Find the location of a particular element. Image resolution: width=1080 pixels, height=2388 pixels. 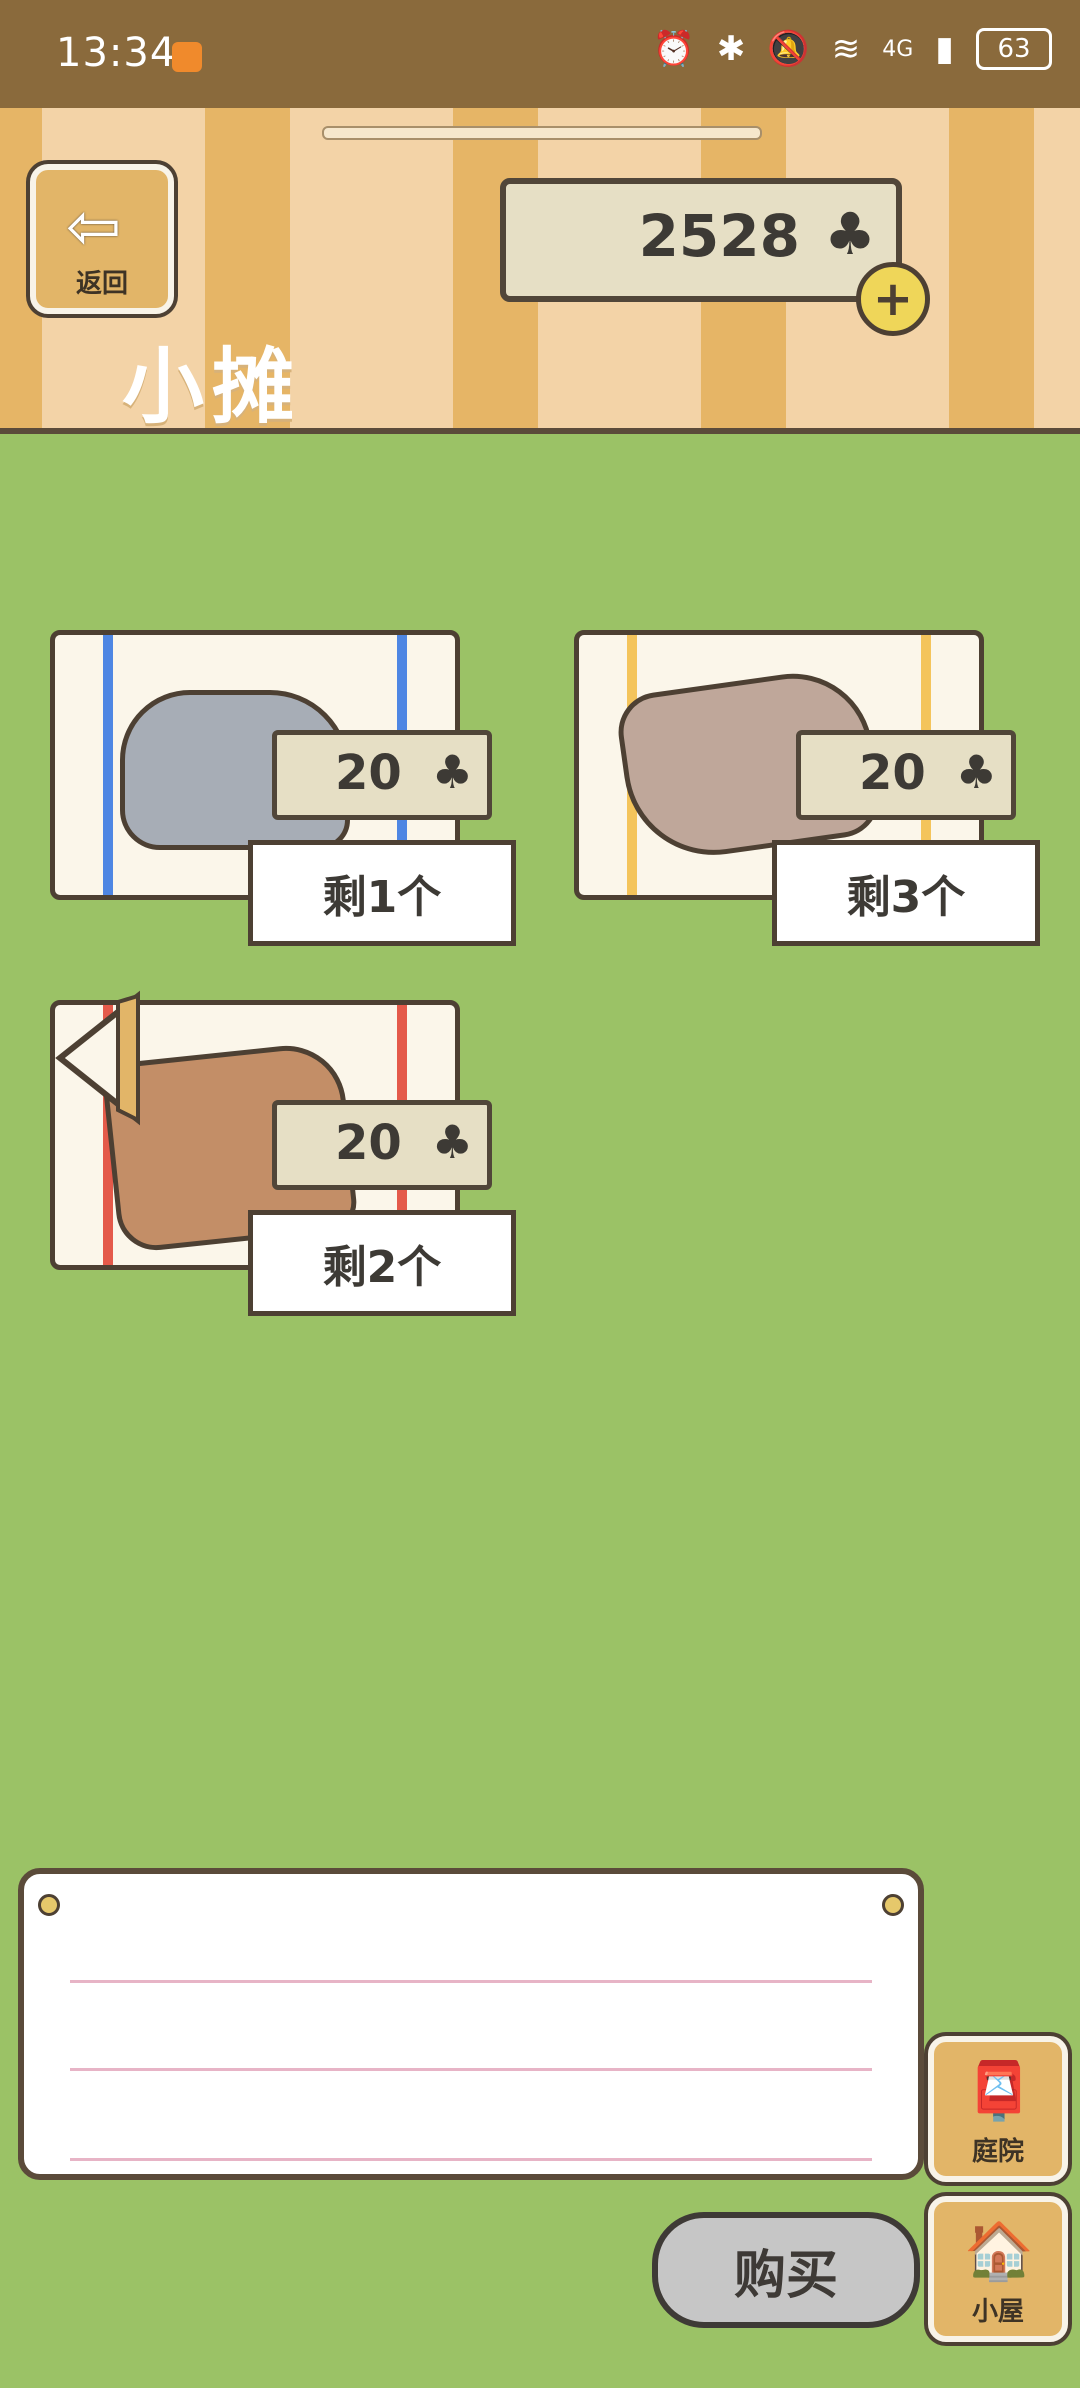

item-stock: 剩2个 is located at coordinates (382, 1263).